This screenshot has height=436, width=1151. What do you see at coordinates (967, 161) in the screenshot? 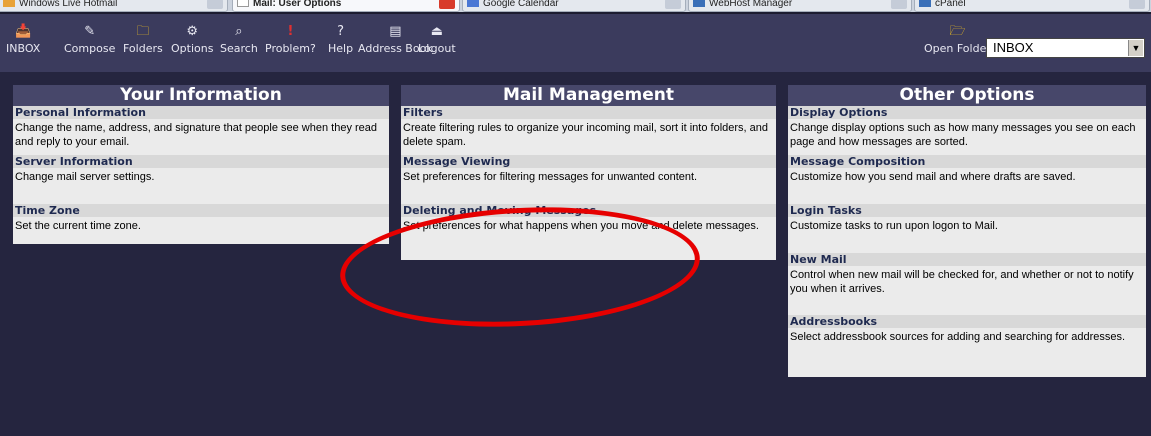
I see `section-title-link: Message Composition` at bounding box center [967, 161].